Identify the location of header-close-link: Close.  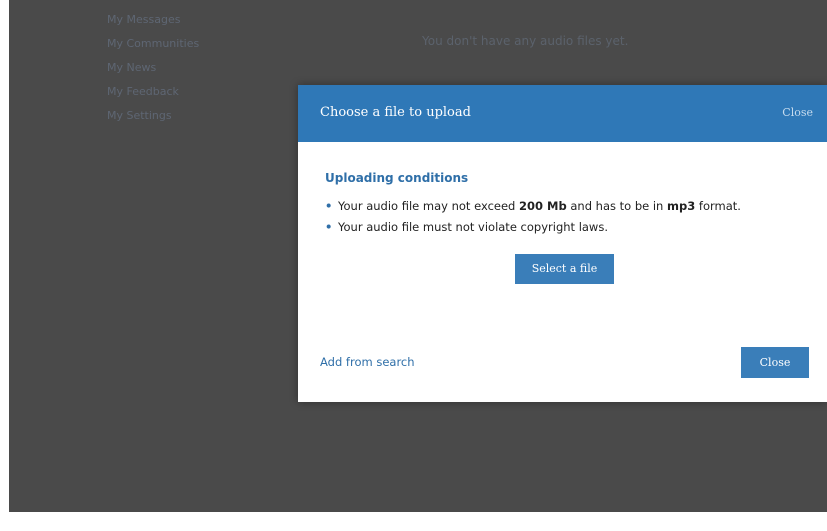
(797, 112).